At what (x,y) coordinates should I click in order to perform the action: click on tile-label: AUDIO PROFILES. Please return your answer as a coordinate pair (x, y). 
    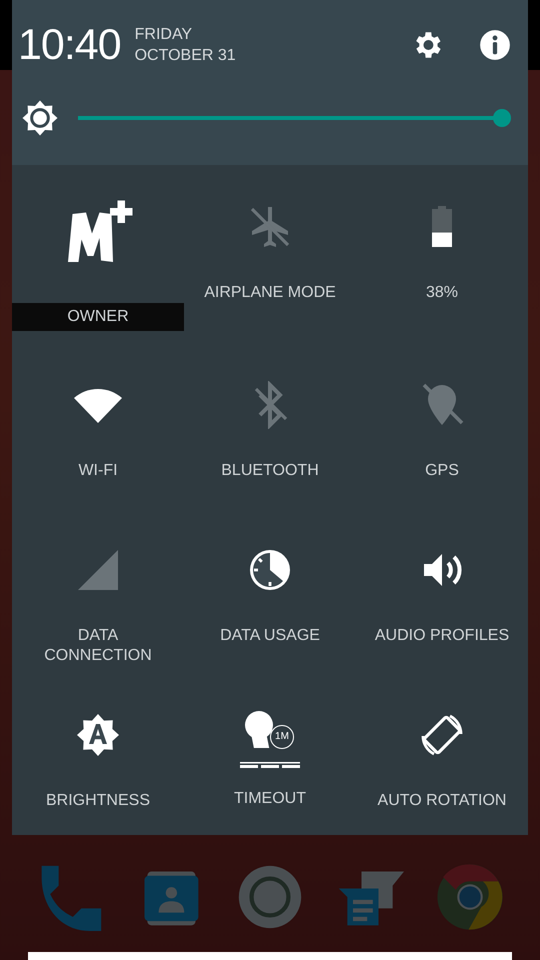
    Looking at the image, I should click on (442, 636).